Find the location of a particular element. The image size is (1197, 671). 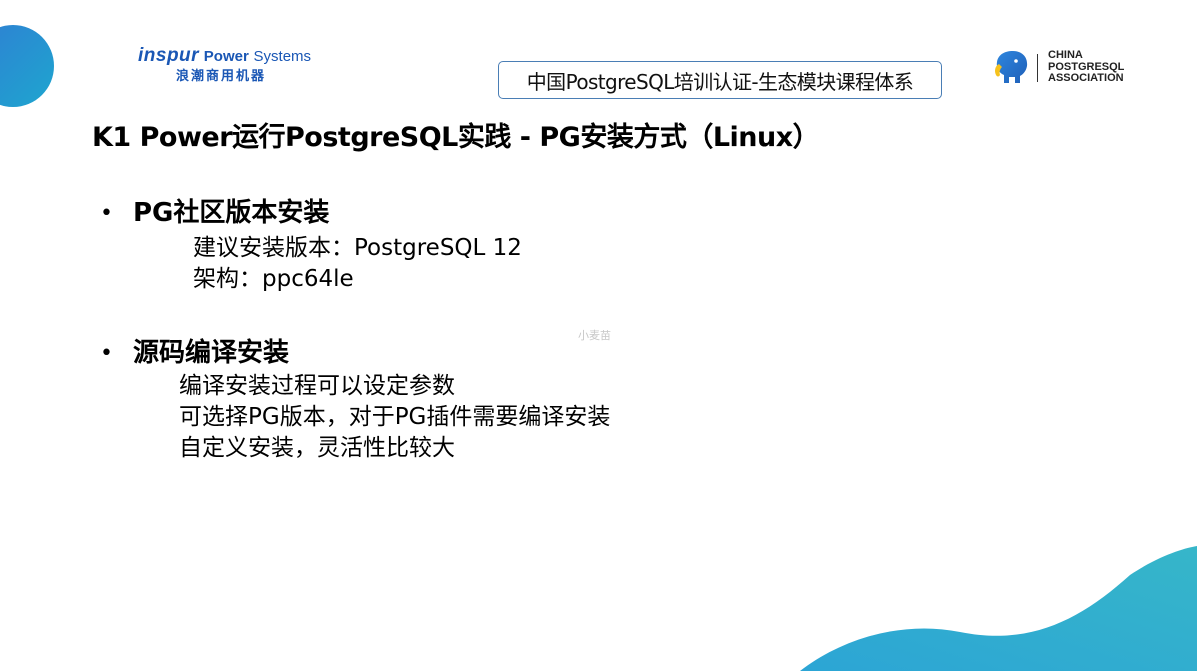

inspur-power-text: Power is located at coordinates (226, 56).